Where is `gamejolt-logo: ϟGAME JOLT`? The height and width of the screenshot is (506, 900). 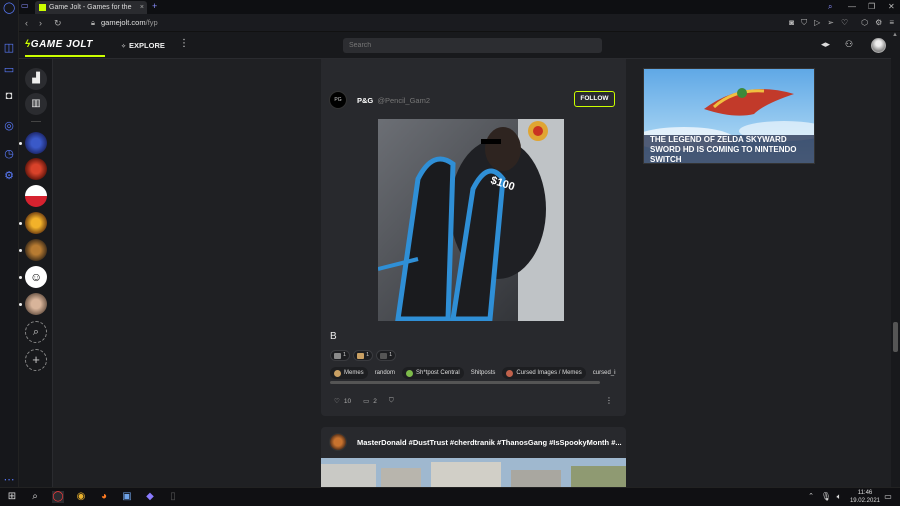
gamejolt-logo: ϟGAME JOLT is located at coordinates (59, 44).